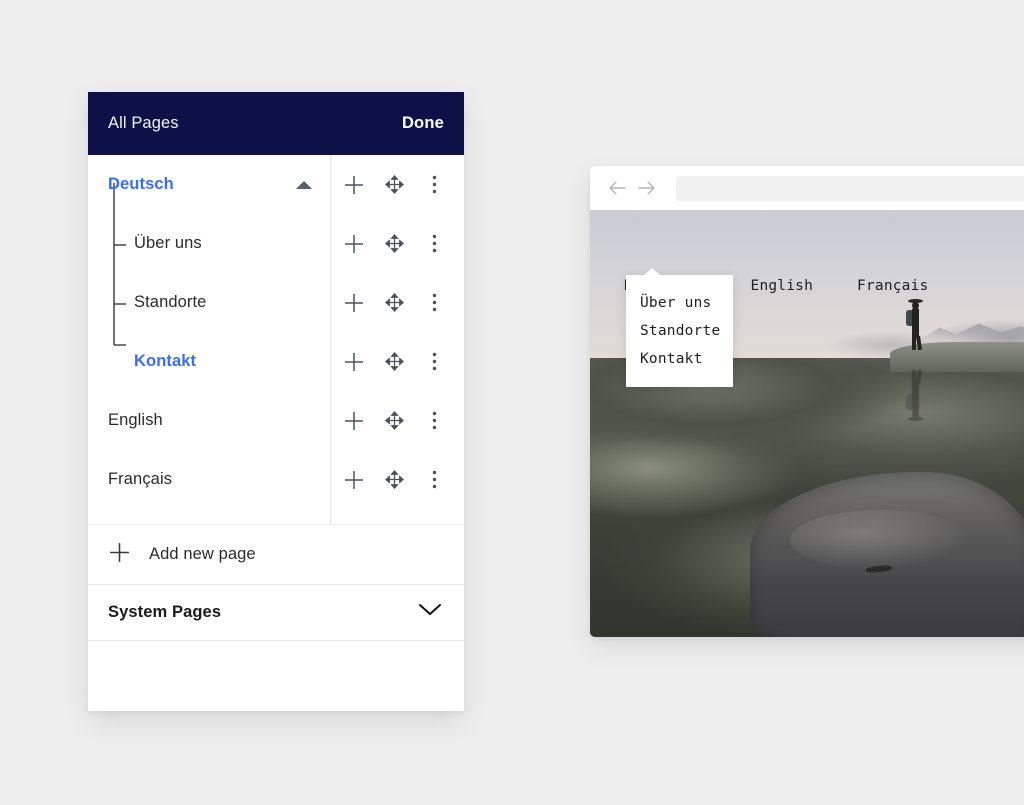  What do you see at coordinates (140, 479) in the screenshot?
I see `page-label: Français` at bounding box center [140, 479].